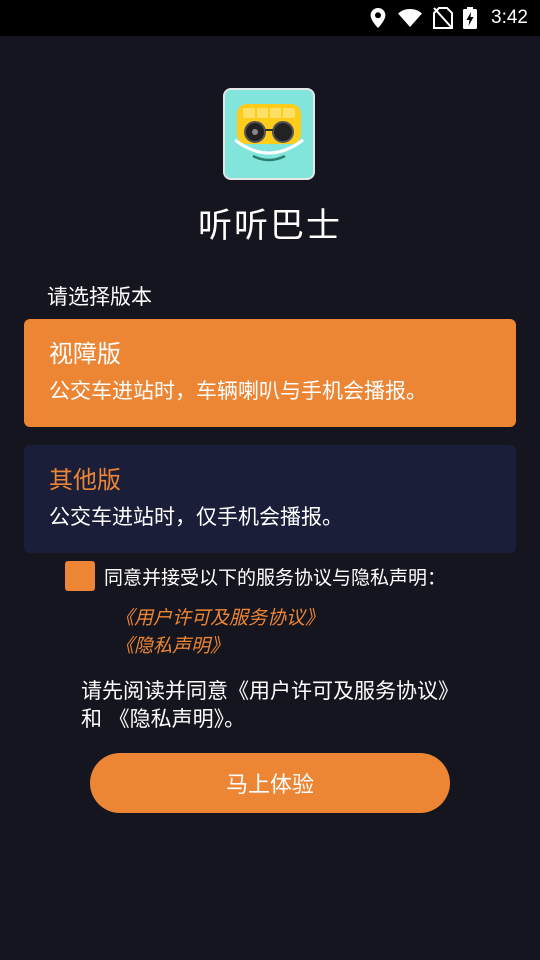 The width and height of the screenshot is (540, 960). What do you see at coordinates (85, 354) in the screenshot?
I see `version-card-title: 视障版` at bounding box center [85, 354].